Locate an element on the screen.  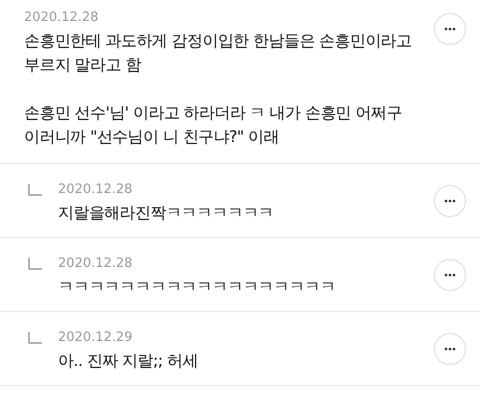
comment-text: 손흥민 선수'님' 이라고 하라더라 ㅋ 내가 손흥민 어쩌구 이러니까 "선수님이 니 친구냐?" 이래 is located at coordinates (213, 125).